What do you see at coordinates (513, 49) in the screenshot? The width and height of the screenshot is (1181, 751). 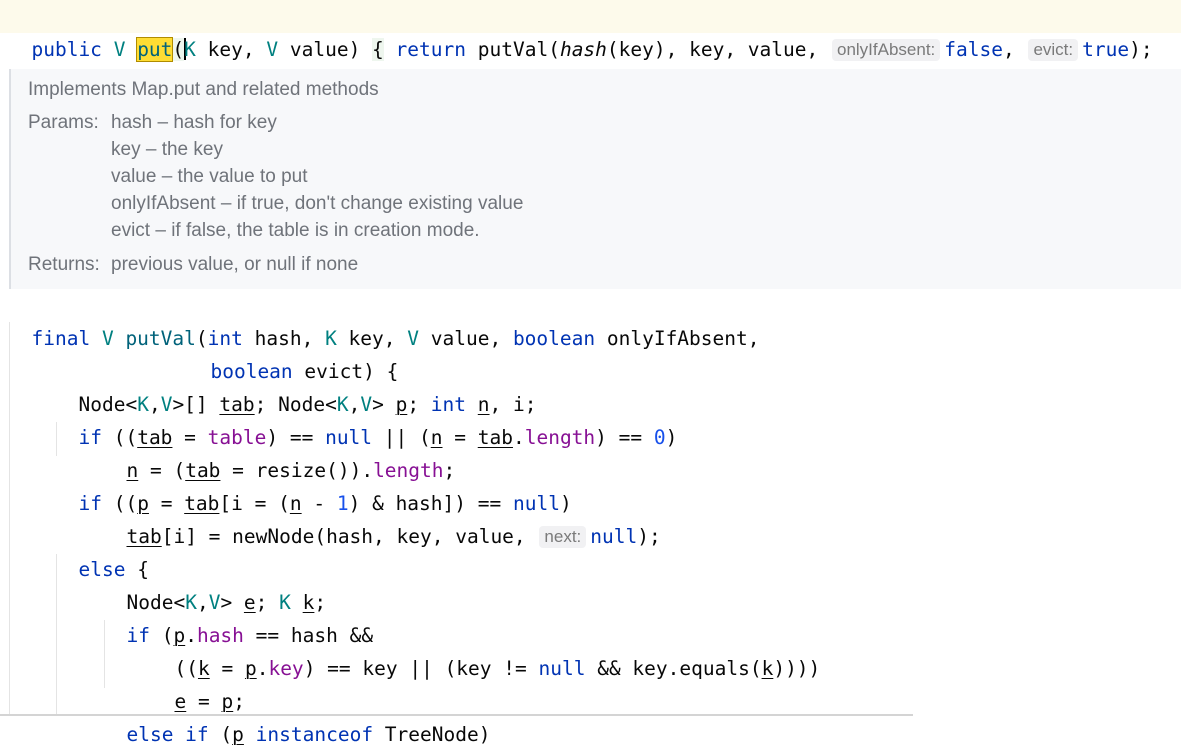 I see `putval-call: putVal` at bounding box center [513, 49].